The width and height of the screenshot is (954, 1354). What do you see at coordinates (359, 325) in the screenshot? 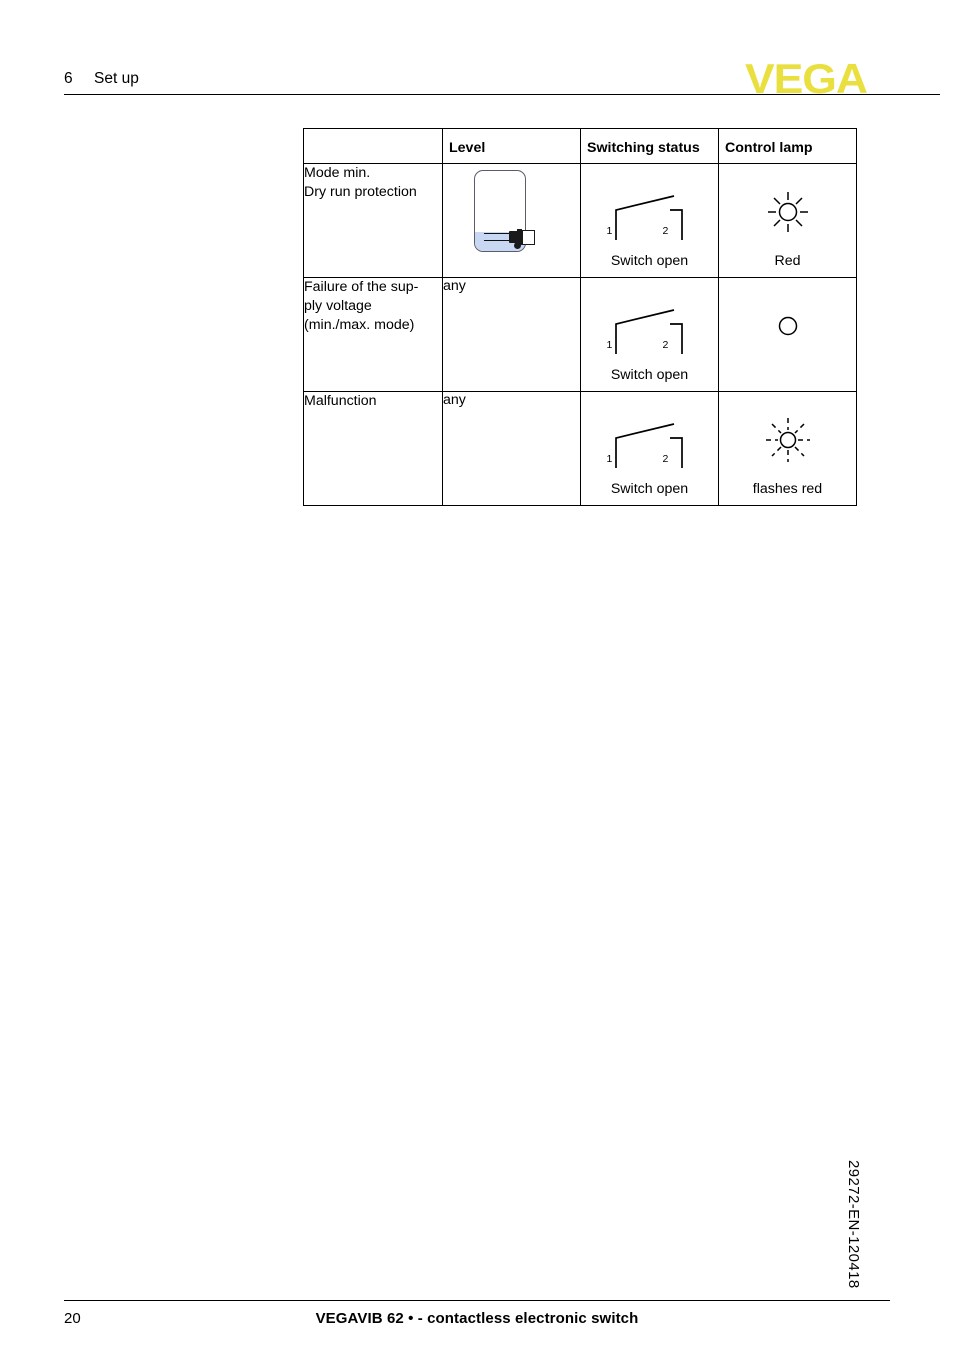
I see `description-line: (min./max. mode)` at bounding box center [359, 325].